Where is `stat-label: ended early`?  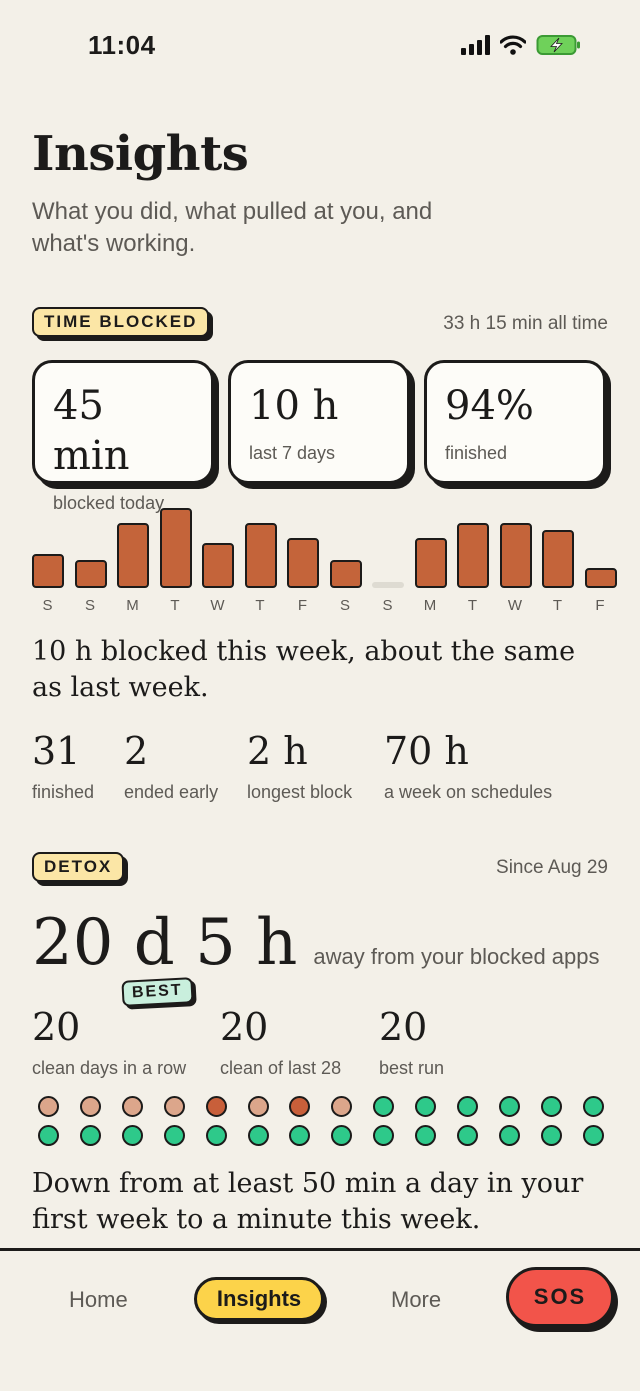 stat-label: ended early is located at coordinates (171, 792).